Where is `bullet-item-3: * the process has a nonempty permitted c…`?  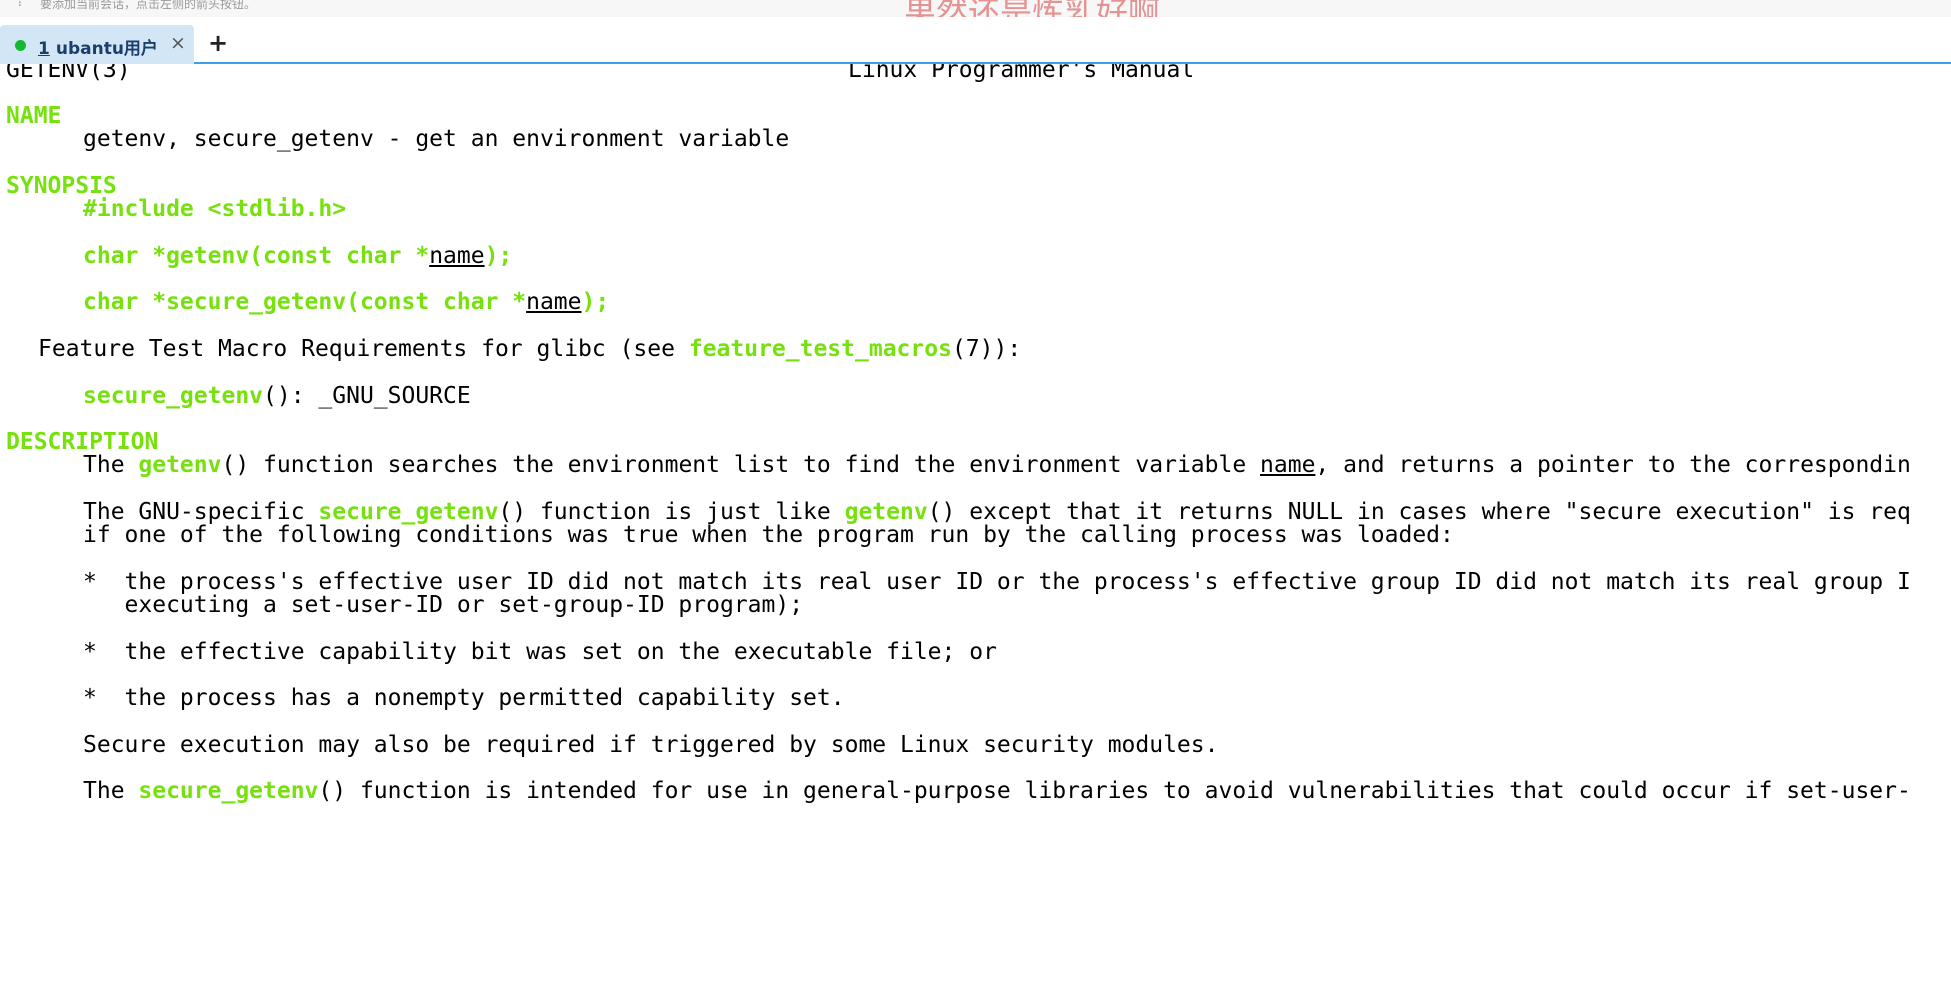
bullet-item-3: * the process has a nonempty permitted c… is located at coordinates (464, 698).